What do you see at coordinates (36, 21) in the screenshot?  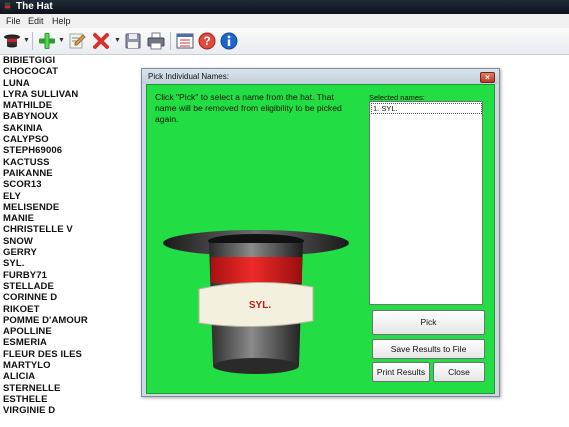 I see `menu-edit: Edit` at bounding box center [36, 21].